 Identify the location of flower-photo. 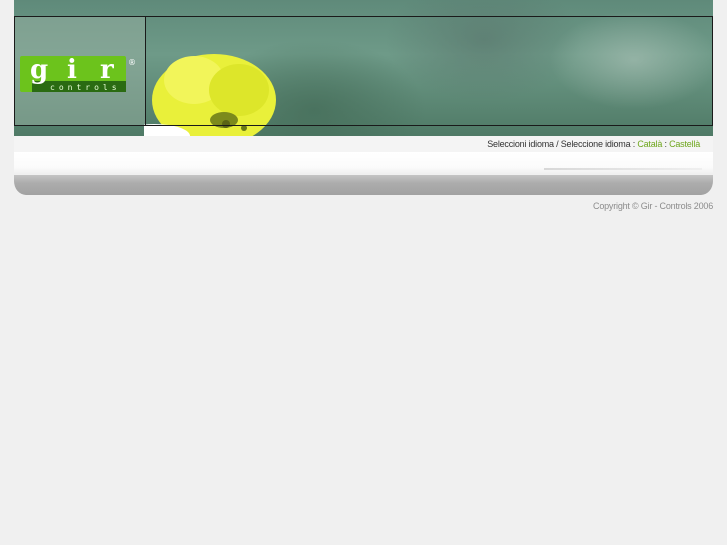
(210, 95).